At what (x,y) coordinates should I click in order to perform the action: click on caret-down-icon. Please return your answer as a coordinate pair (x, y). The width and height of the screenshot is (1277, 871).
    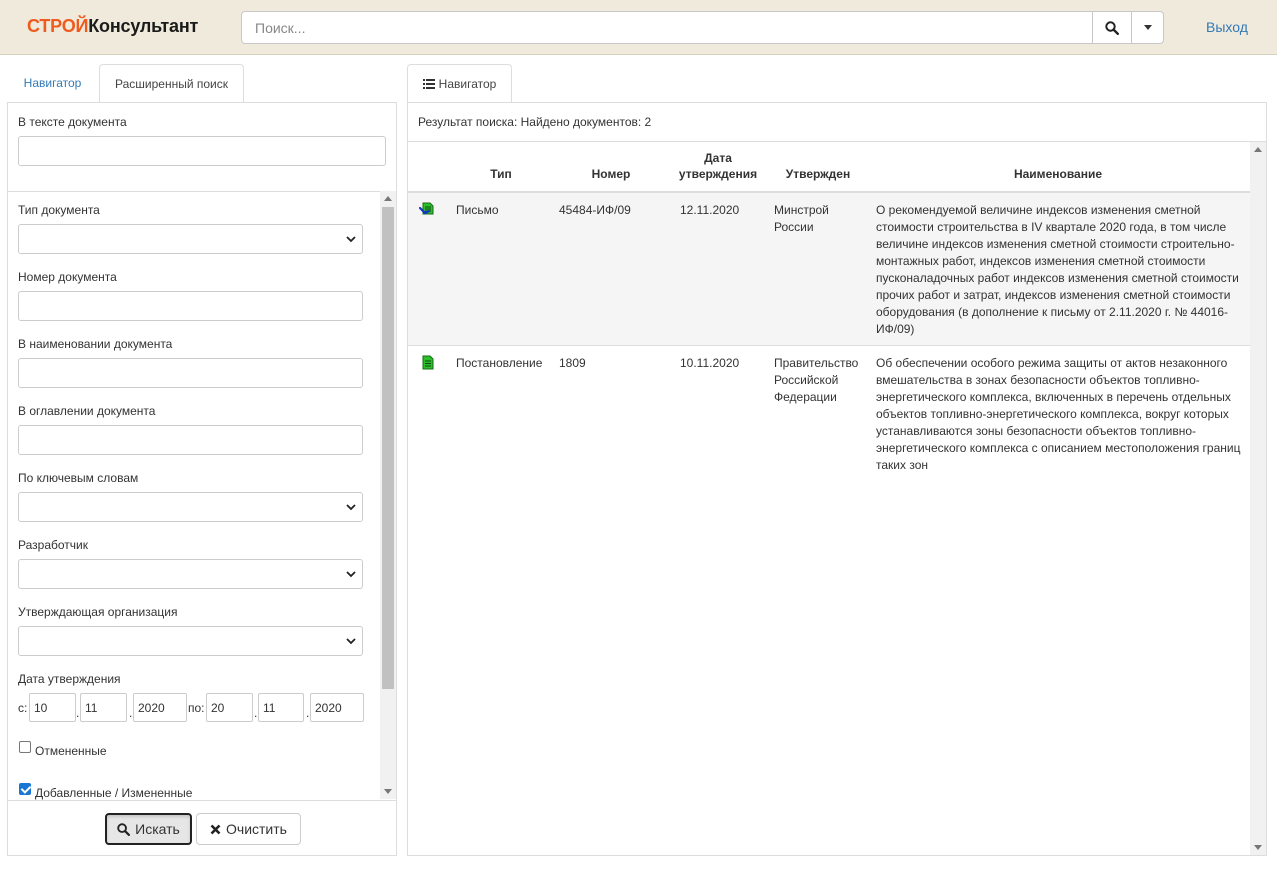
    Looking at the image, I should click on (1148, 27).